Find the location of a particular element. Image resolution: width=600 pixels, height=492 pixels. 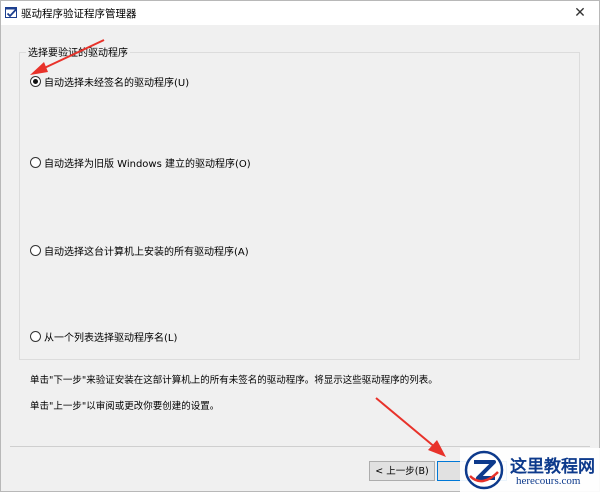

radio-button-selected is located at coordinates (35, 81).